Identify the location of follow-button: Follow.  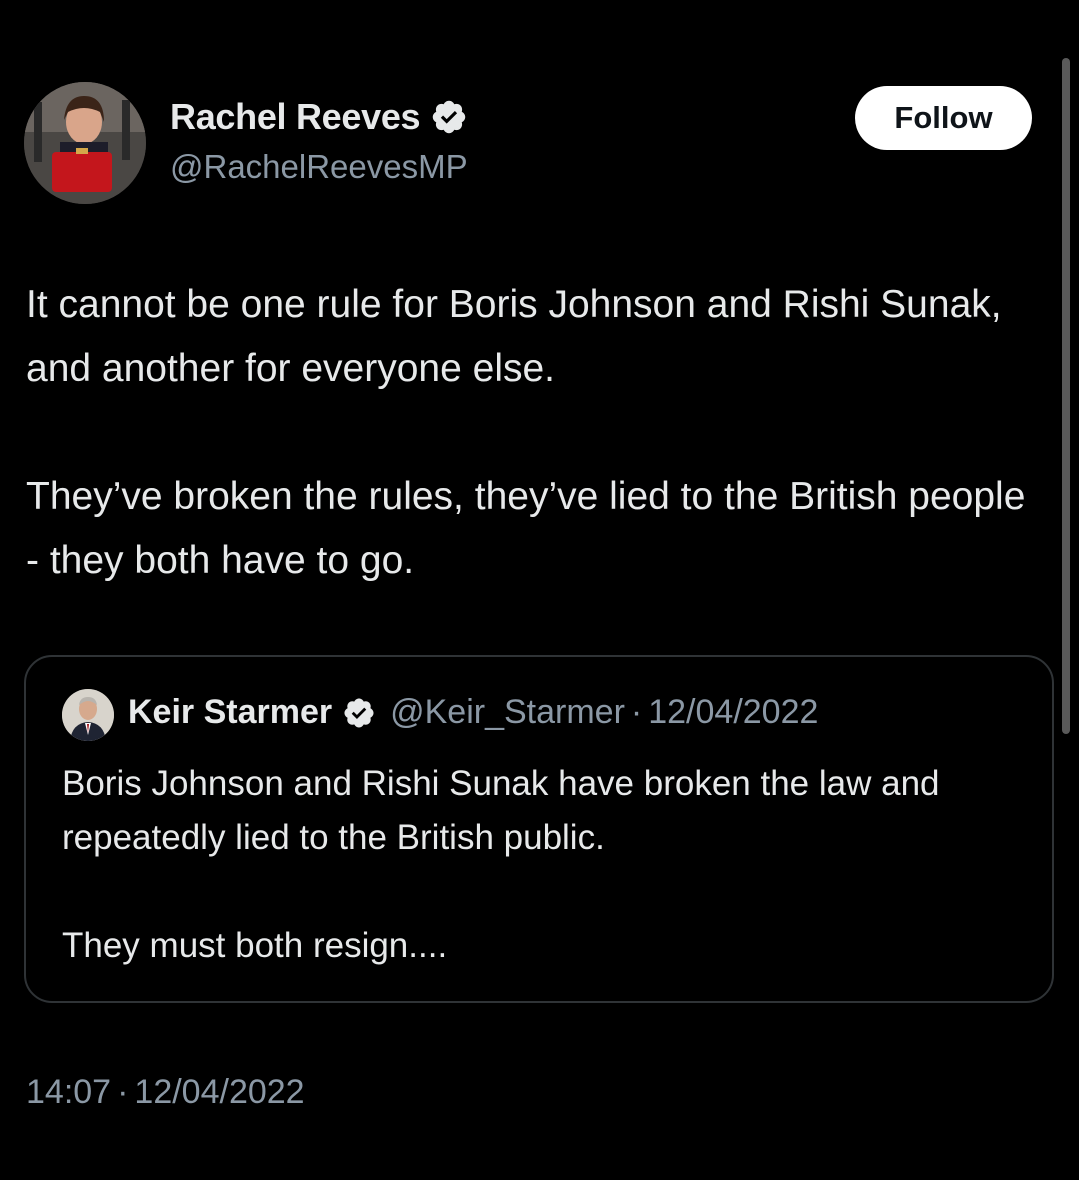
(943, 118).